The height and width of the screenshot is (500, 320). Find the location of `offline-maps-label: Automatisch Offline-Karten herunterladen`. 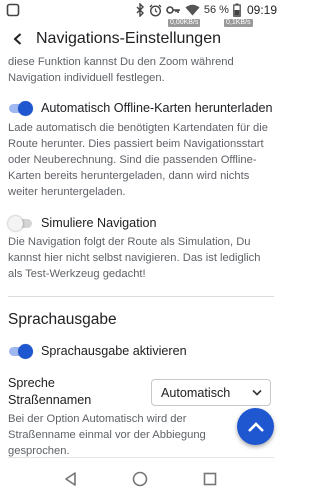

offline-maps-label: Automatisch Offline-Karten herunterladen is located at coordinates (157, 108).